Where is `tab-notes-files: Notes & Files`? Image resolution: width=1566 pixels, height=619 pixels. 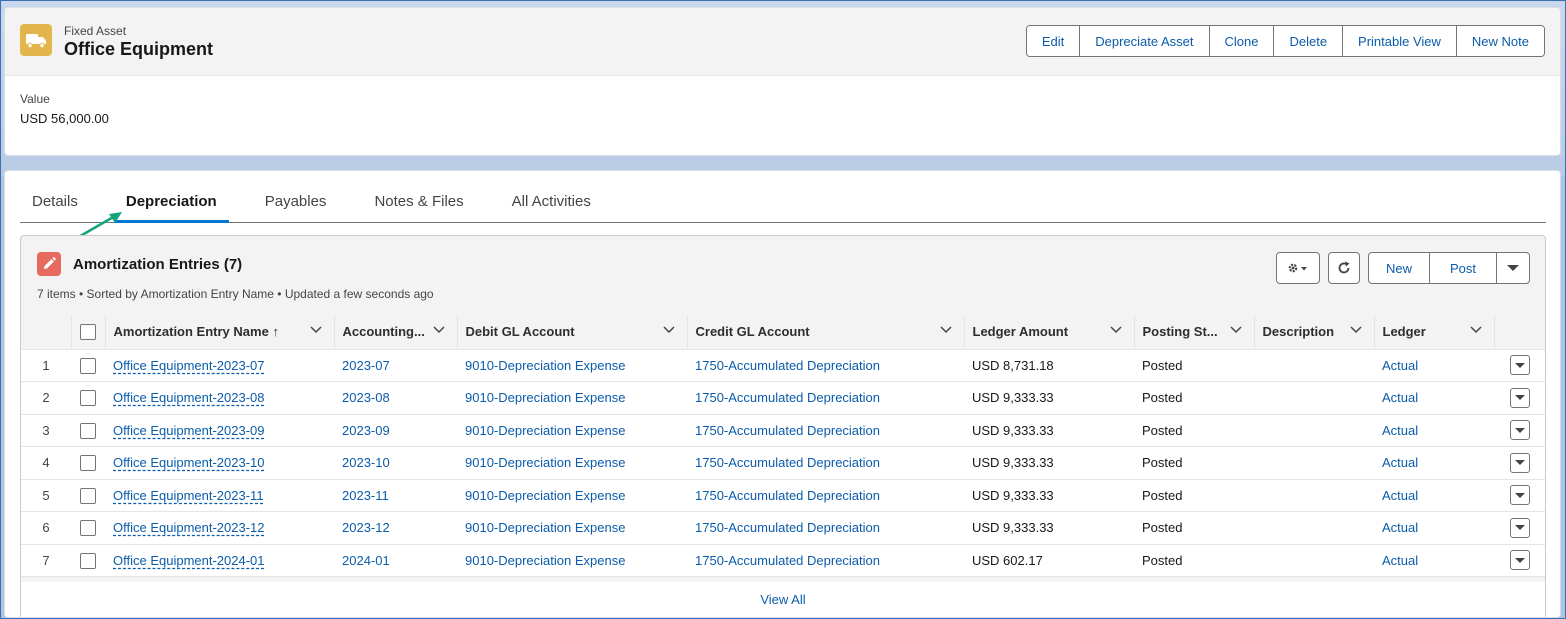 tab-notes-files: Notes & Files is located at coordinates (418, 203).